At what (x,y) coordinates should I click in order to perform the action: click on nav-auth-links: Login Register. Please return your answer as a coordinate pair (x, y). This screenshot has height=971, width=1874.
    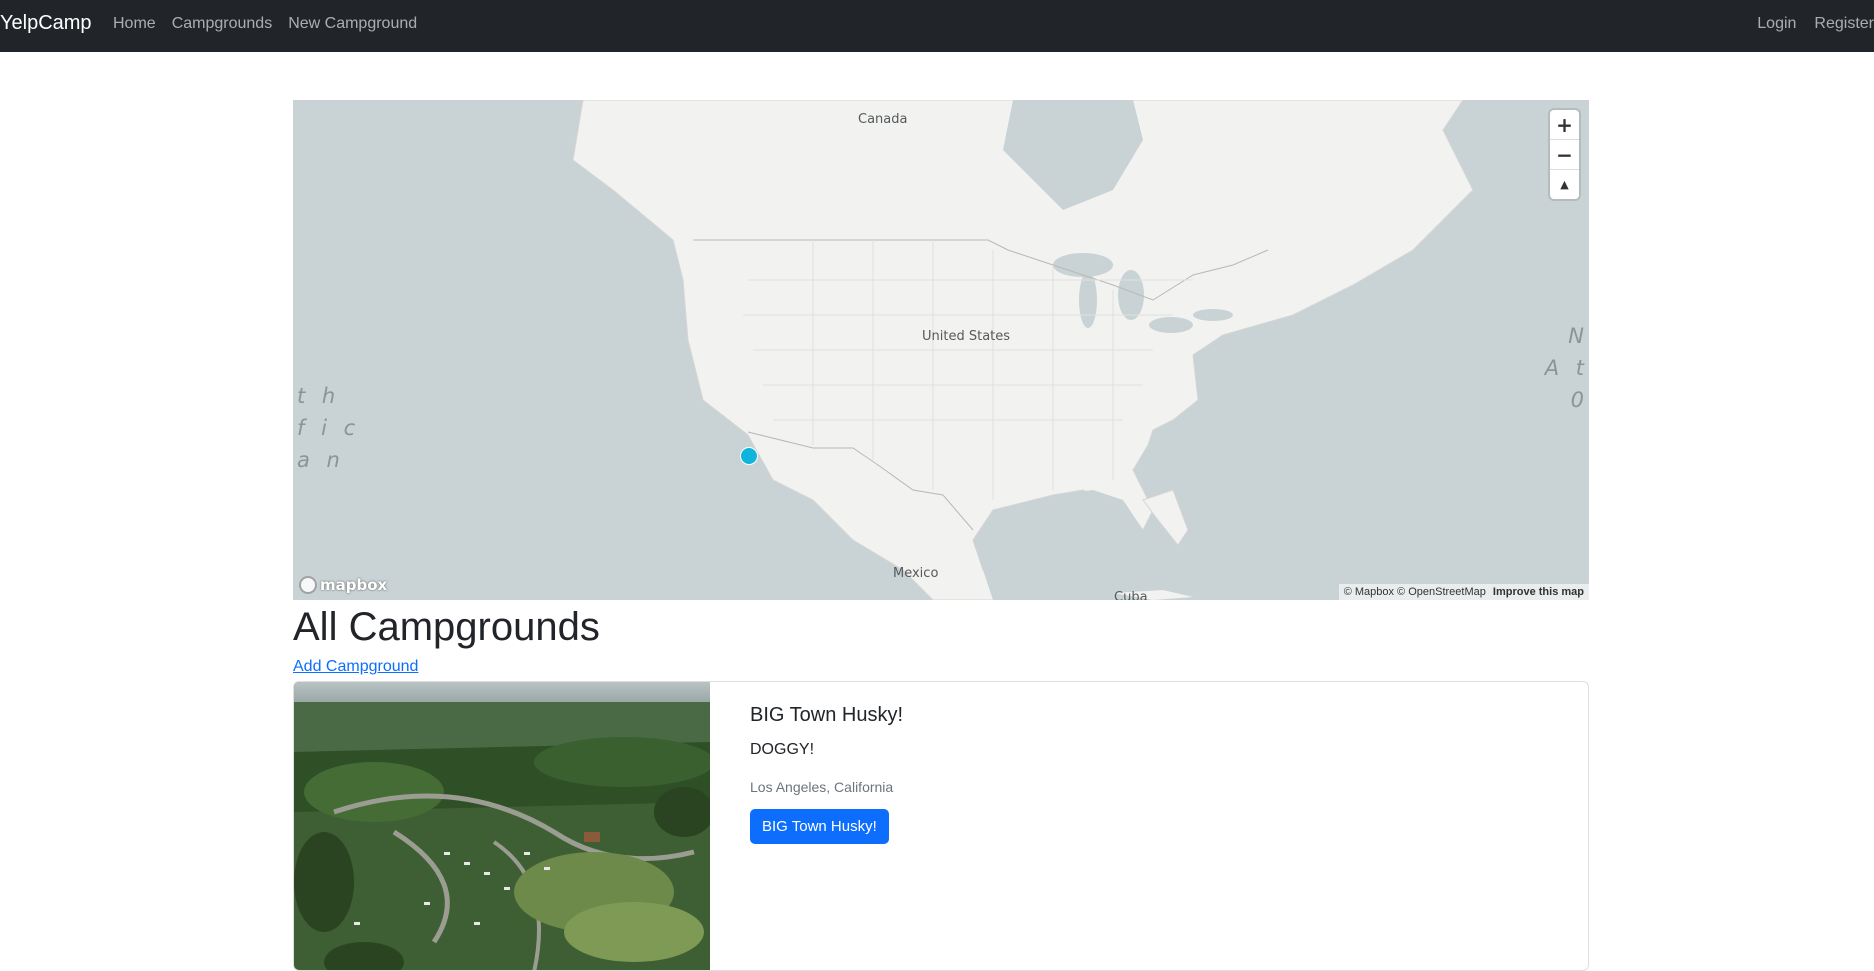
    Looking at the image, I should click on (1806, 24).